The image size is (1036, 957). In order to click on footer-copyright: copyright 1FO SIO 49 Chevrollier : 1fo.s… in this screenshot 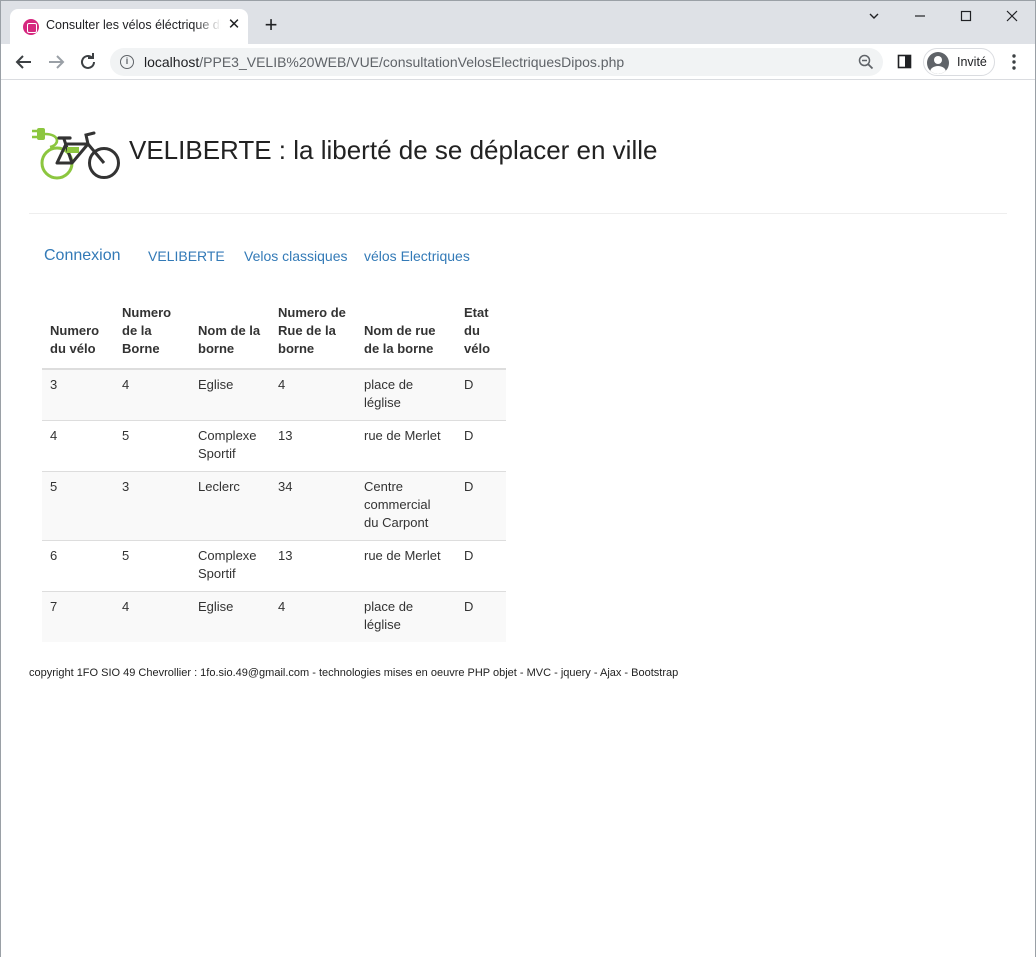, I will do `click(354, 673)`.